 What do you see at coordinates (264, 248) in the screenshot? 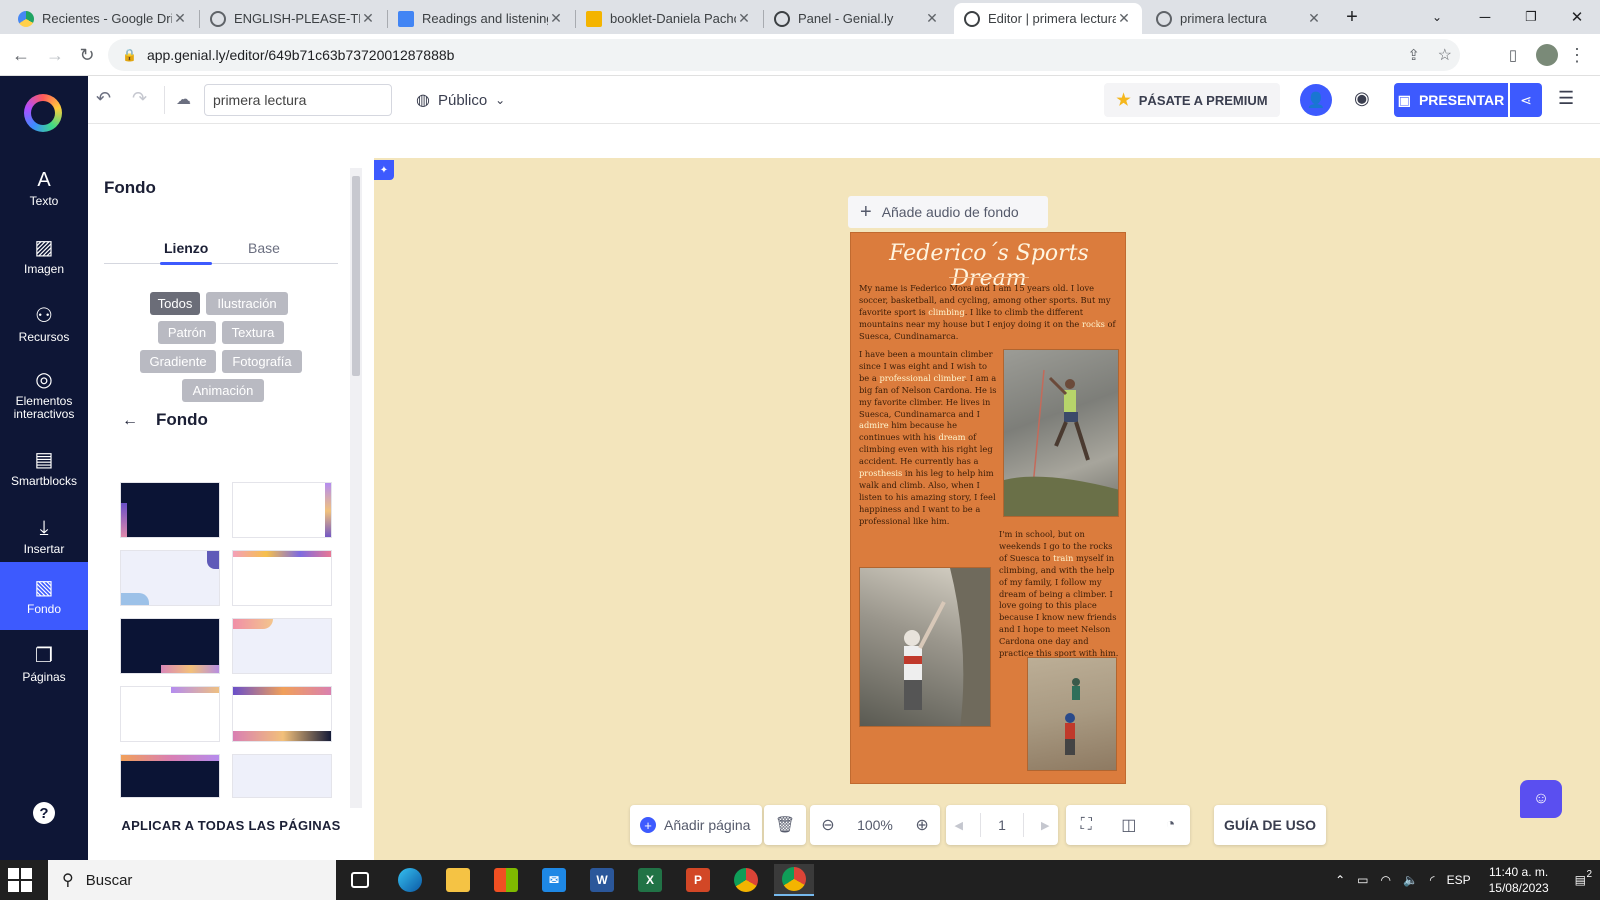
I see `tab-base: Base` at bounding box center [264, 248].